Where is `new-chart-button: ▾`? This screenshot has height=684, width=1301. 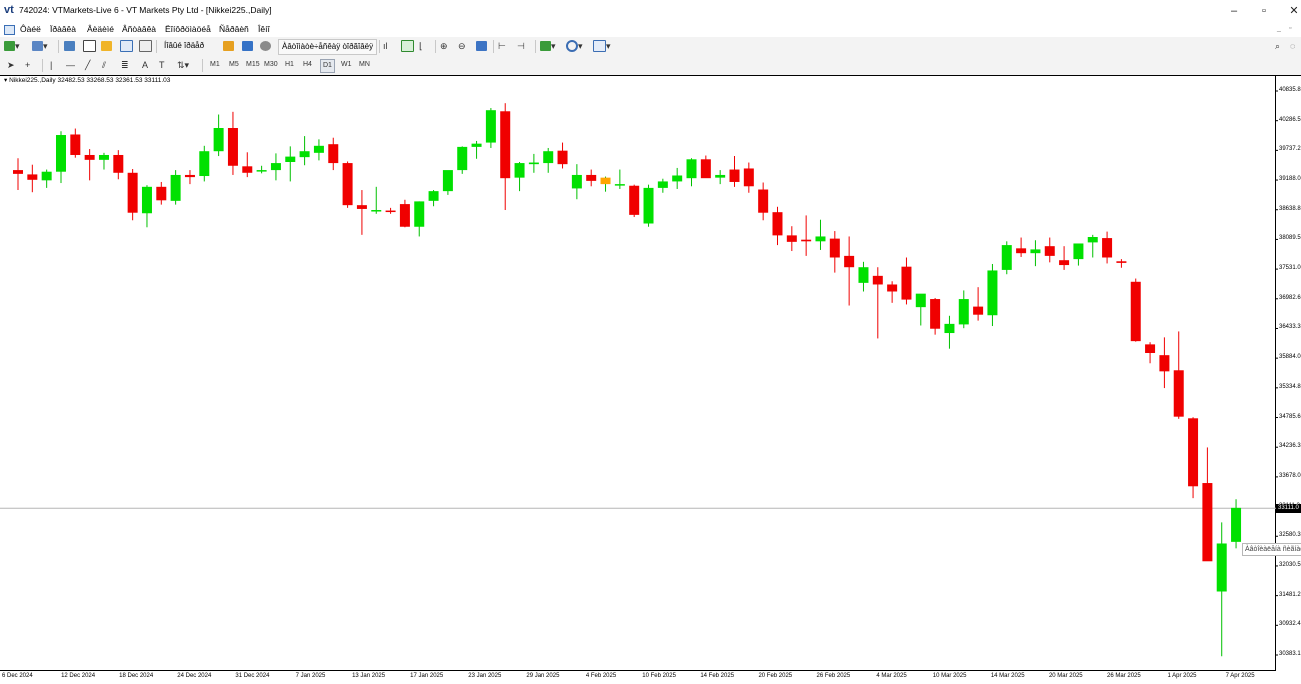 new-chart-button: ▾ is located at coordinates (12, 46).